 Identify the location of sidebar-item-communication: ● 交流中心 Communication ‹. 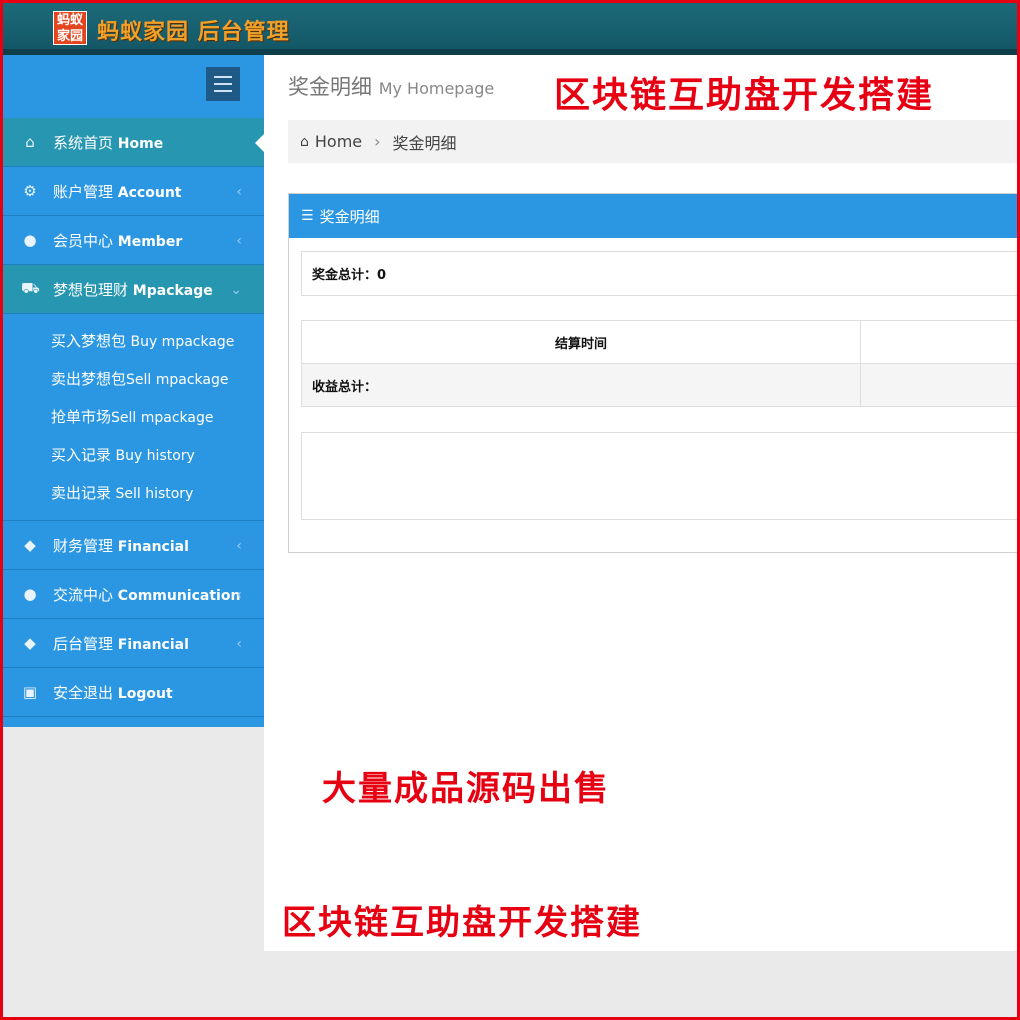
(133, 594).